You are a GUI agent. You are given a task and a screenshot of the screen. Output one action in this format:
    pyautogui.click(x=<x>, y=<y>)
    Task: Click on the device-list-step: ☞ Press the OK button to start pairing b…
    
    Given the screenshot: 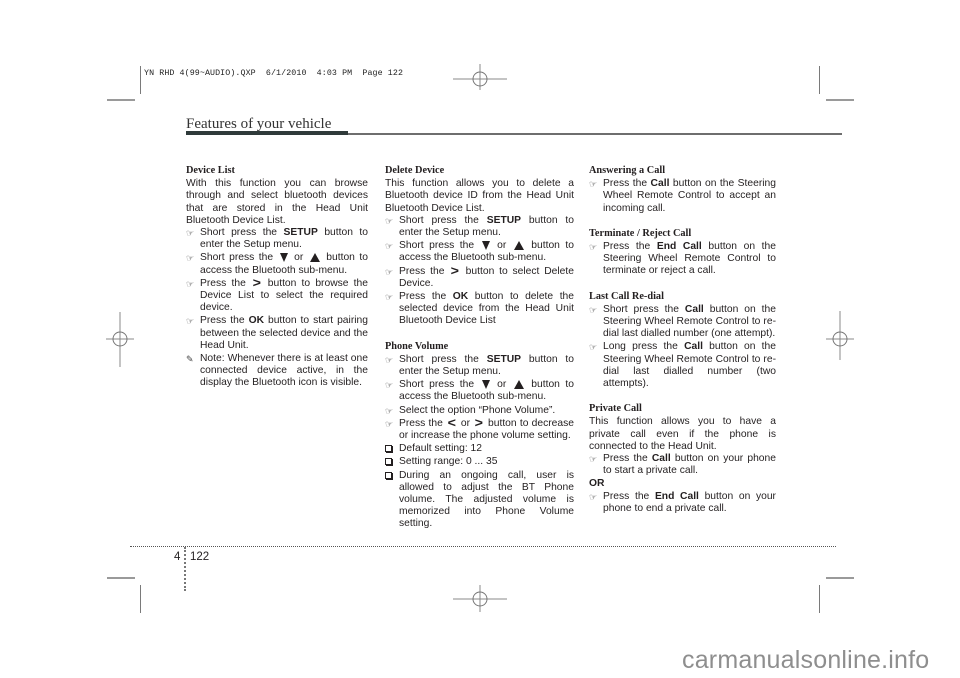 What is the action you would take?
    pyautogui.click(x=277, y=333)
    